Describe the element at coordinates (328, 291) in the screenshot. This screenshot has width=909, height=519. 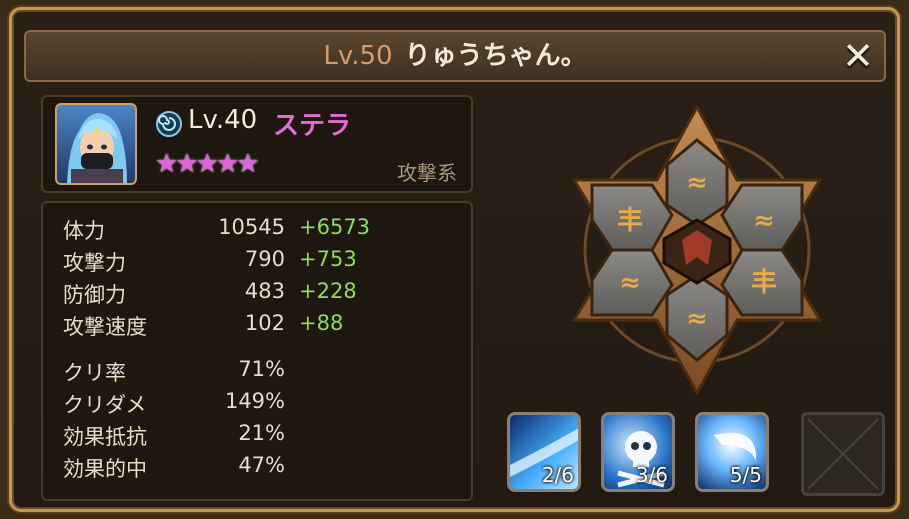
I see `stat-bonus: +228` at that location.